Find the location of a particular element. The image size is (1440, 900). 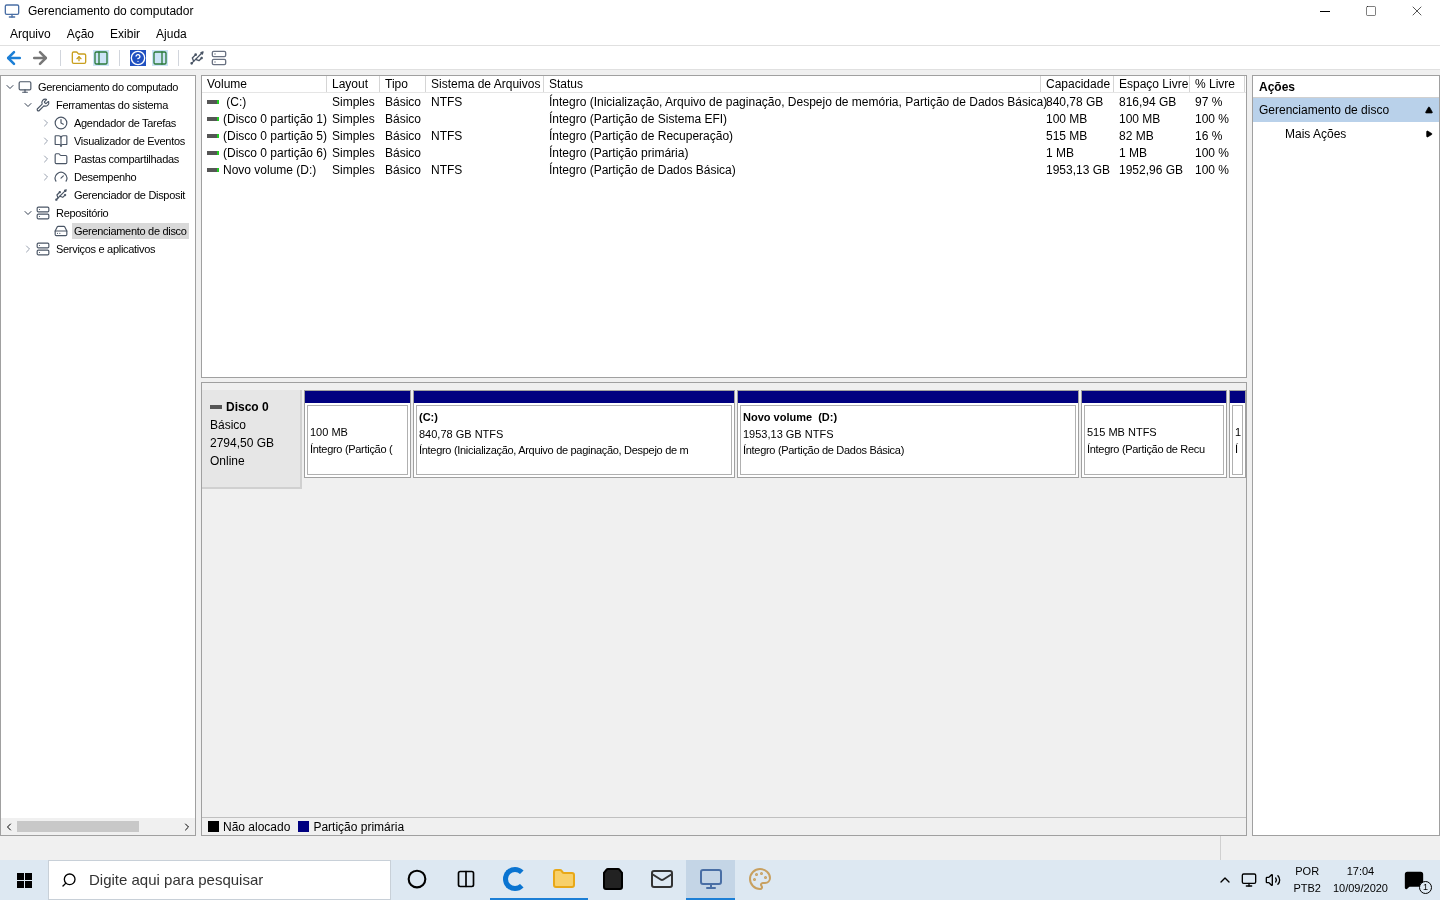

panel-right-icon is located at coordinates (160, 57).